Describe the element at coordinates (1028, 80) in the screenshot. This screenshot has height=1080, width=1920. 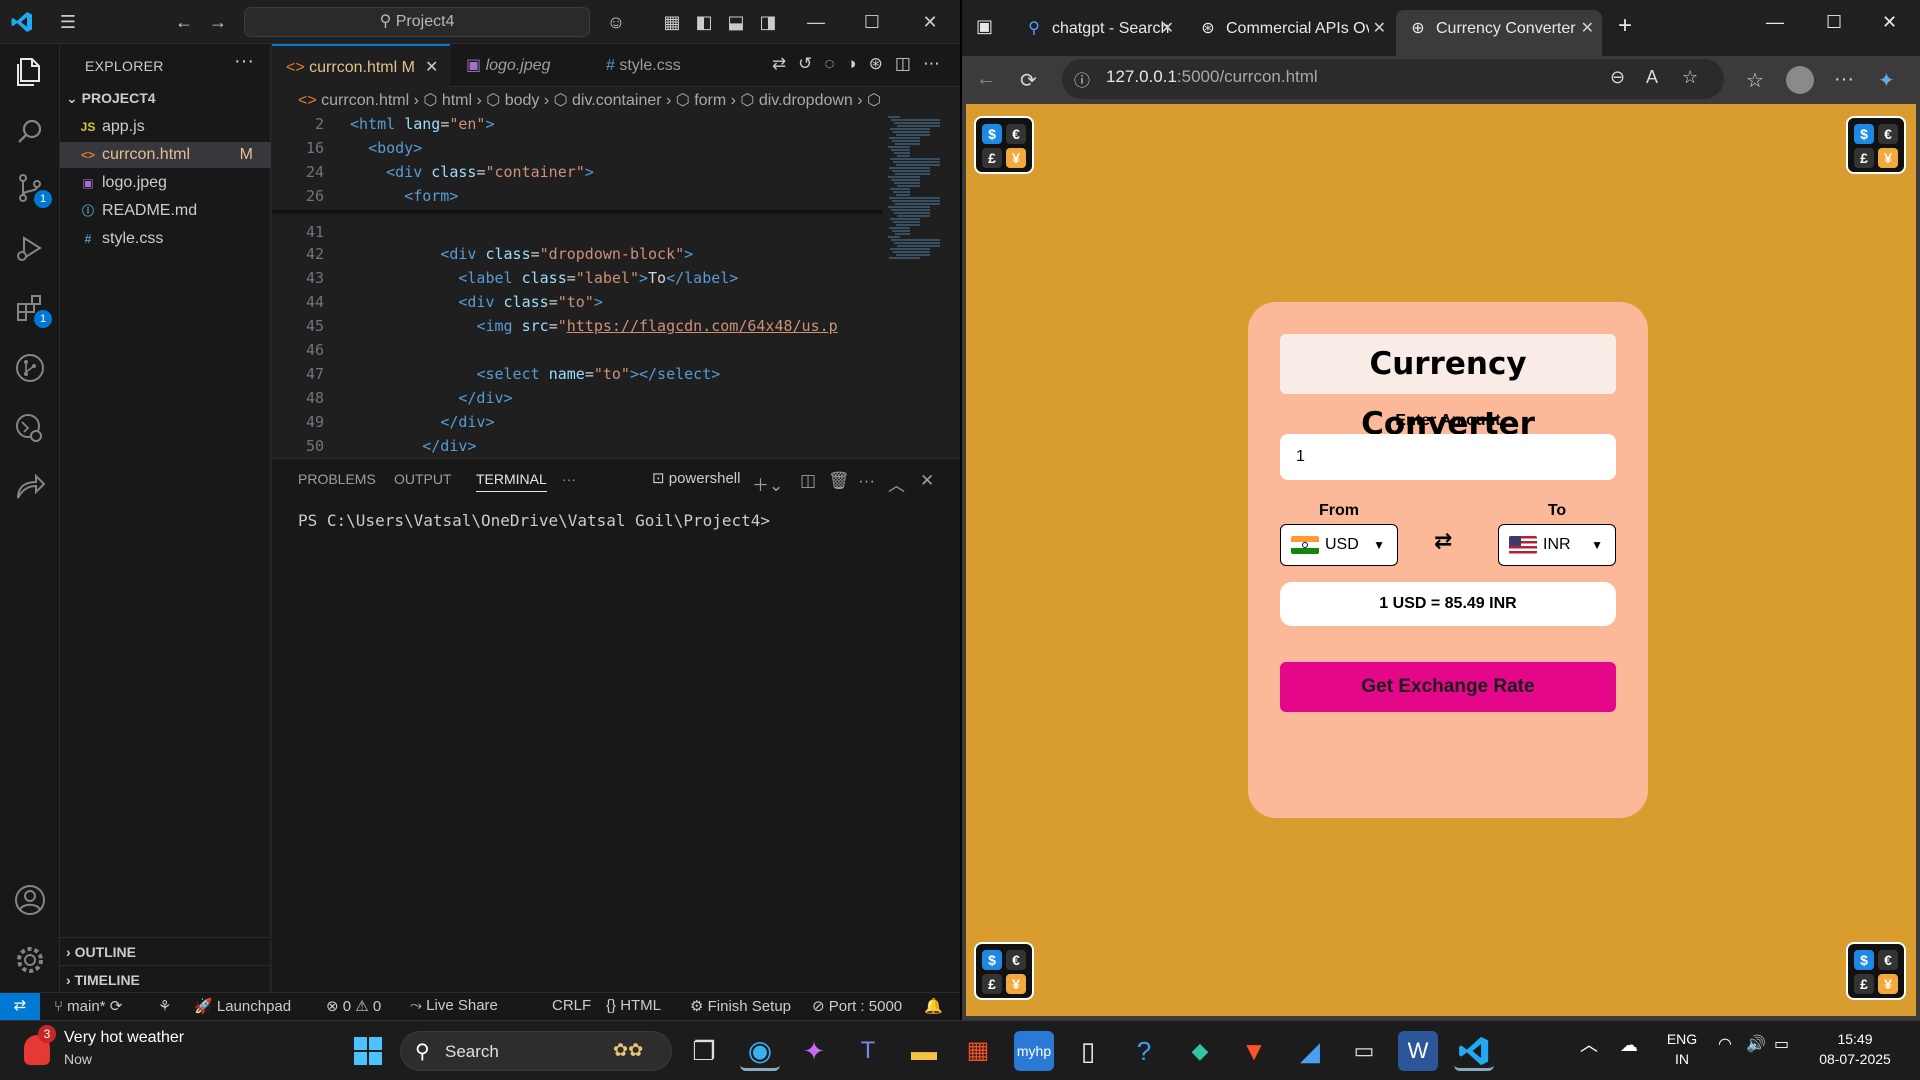
I see `reload-icon: ⟳` at that location.